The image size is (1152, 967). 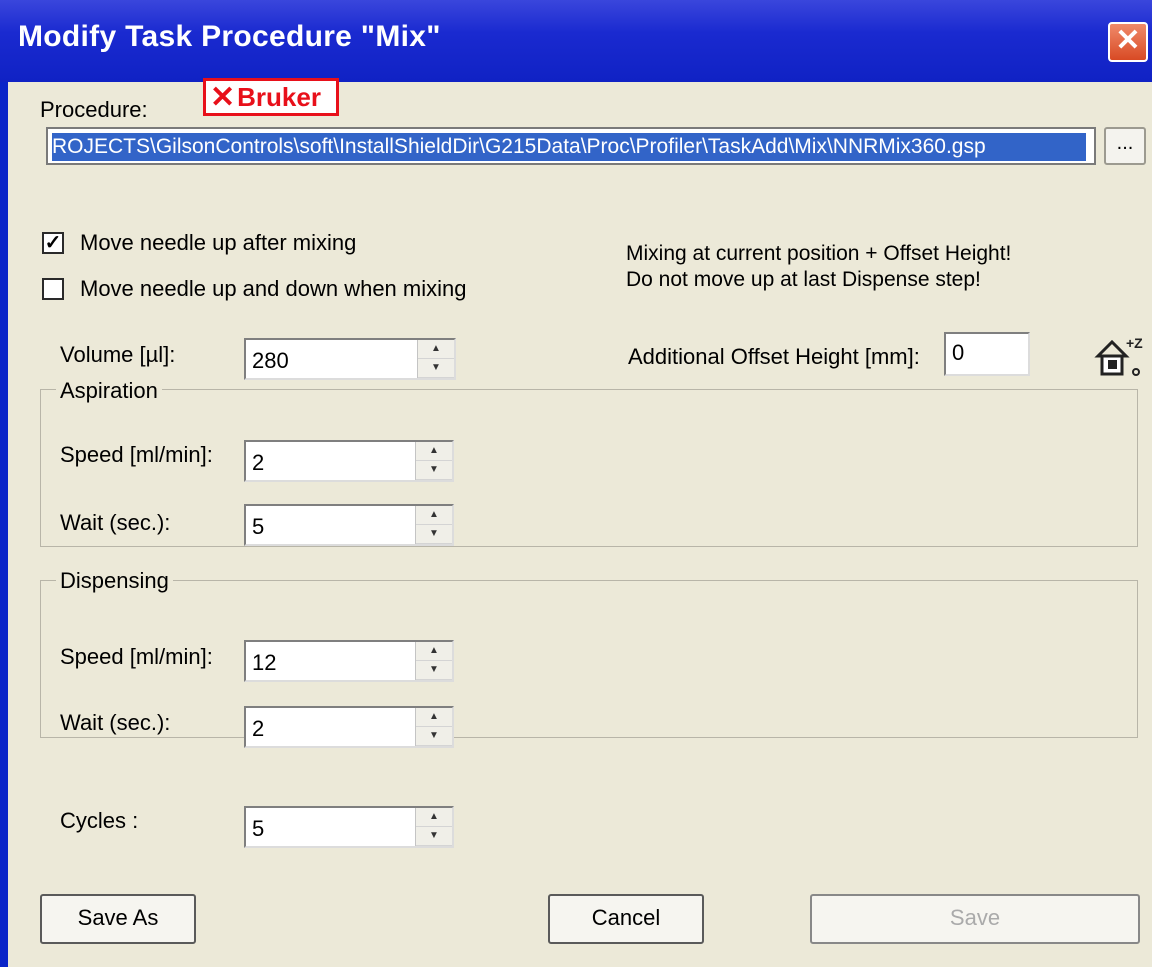 What do you see at coordinates (279, 96) in the screenshot?
I see `bruker-logo-text: Bruker` at bounding box center [279, 96].